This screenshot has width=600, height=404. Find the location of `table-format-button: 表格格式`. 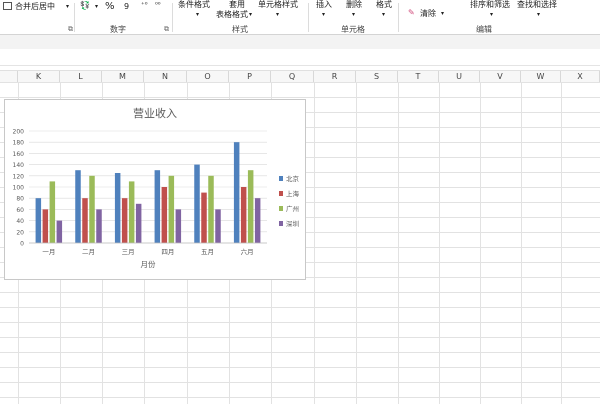

table-format-button: 表格格式 is located at coordinates (232, 14).